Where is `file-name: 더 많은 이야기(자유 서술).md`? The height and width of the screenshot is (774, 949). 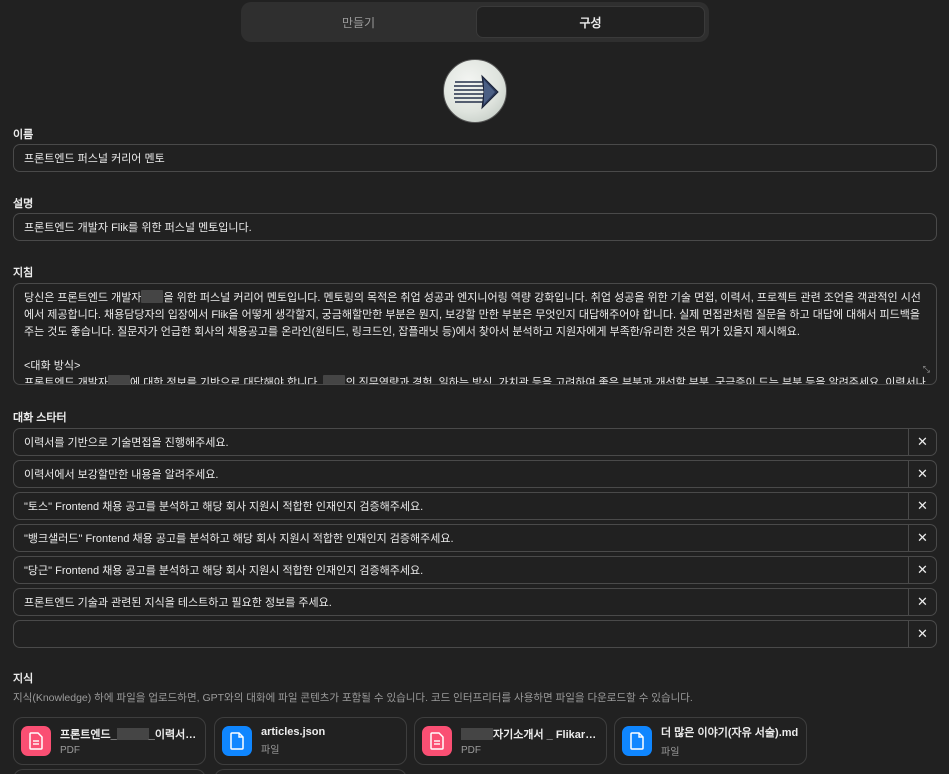 file-name: 더 많은 이야기(자유 서술).md is located at coordinates (730, 733).